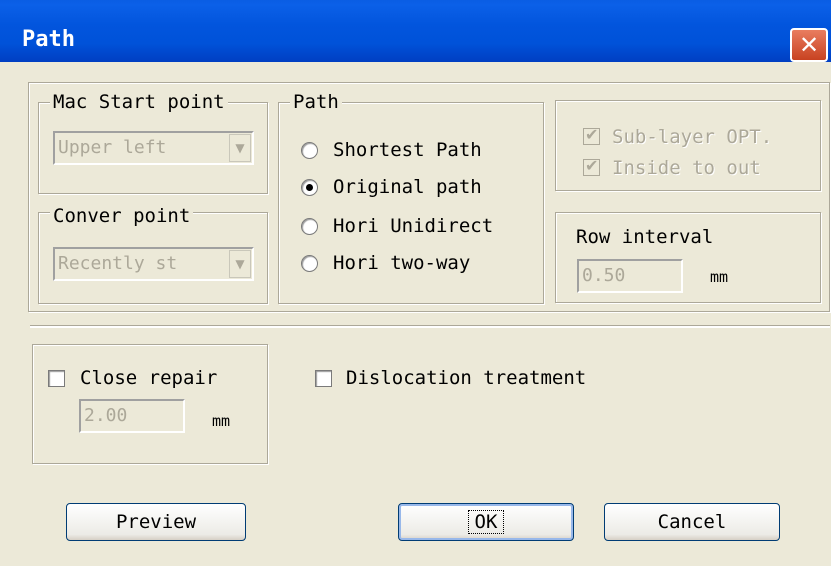 Image resolution: width=831 pixels, height=566 pixels. Describe the element at coordinates (323, 378) in the screenshot. I see `dislocation-checkbox` at that location.